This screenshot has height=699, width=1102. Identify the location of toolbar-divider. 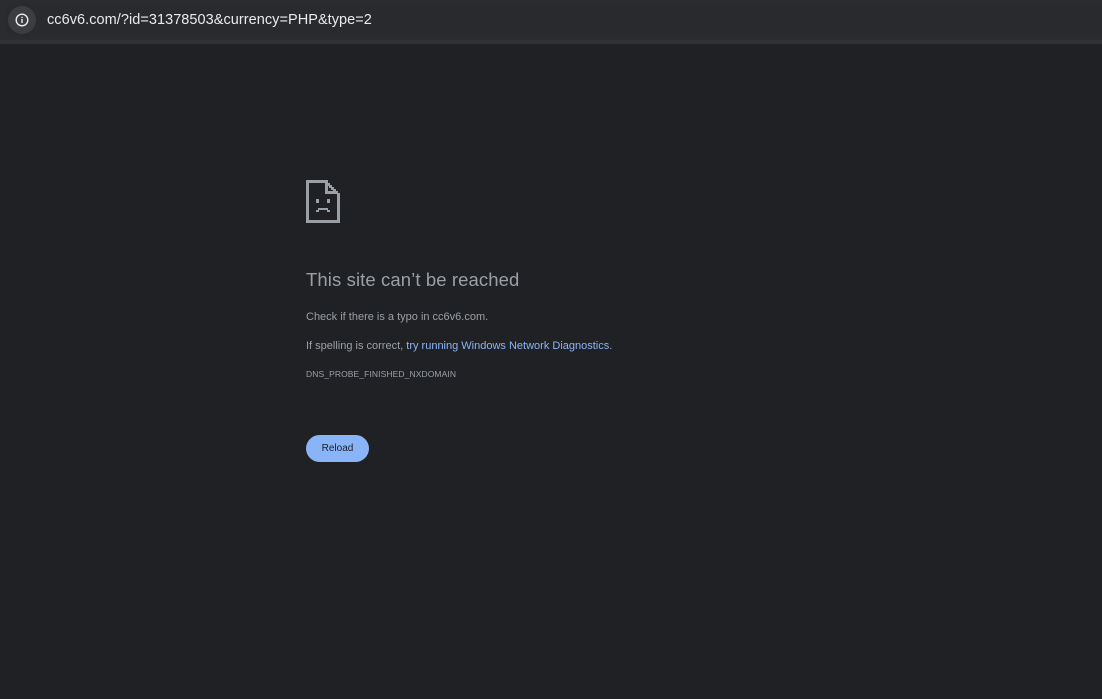
(551, 42).